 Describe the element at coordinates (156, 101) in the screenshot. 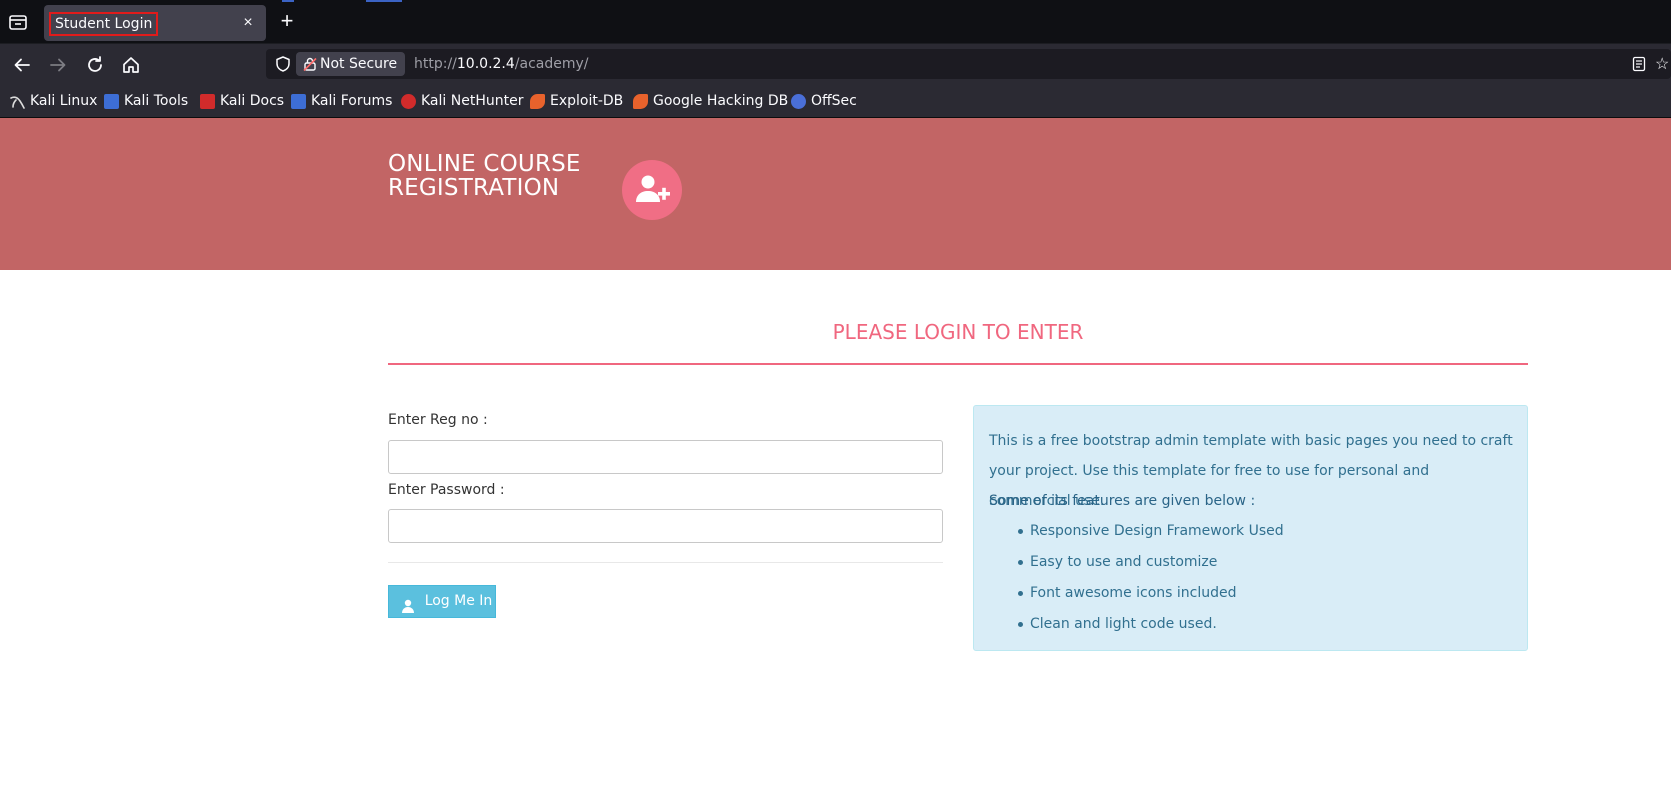

I see `bookmark-label: Kali Tools` at that location.